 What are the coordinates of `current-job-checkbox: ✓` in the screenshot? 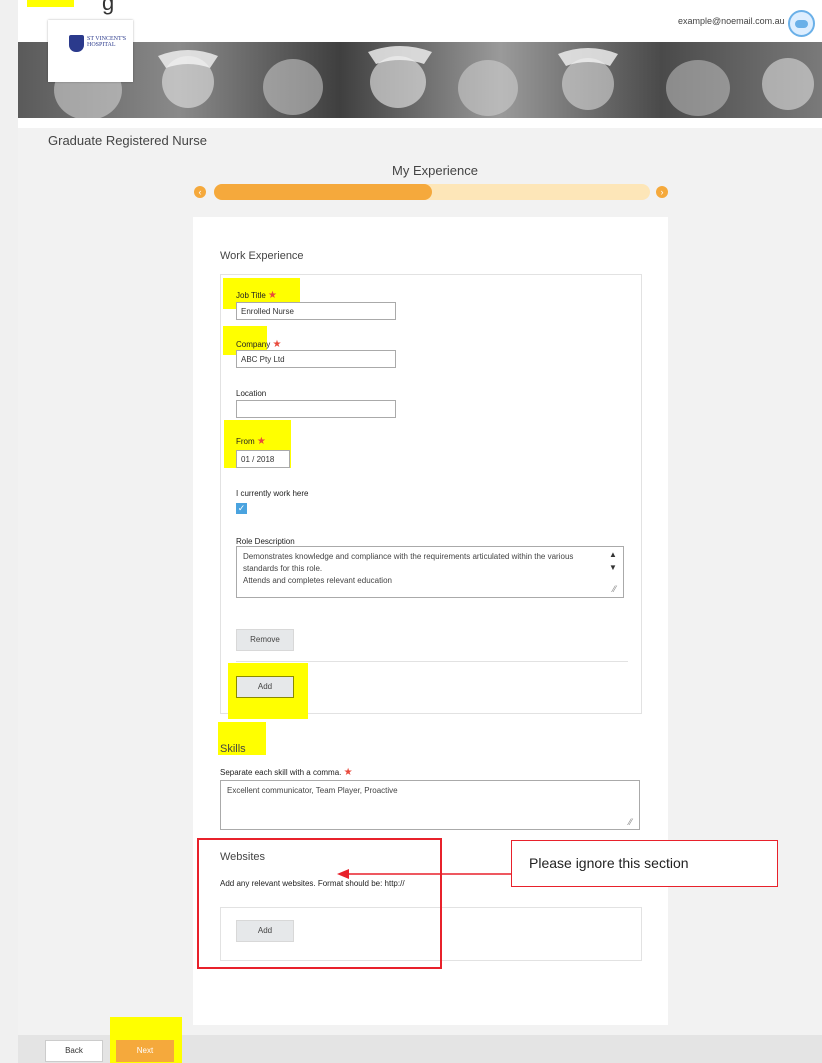 It's located at (241, 508).